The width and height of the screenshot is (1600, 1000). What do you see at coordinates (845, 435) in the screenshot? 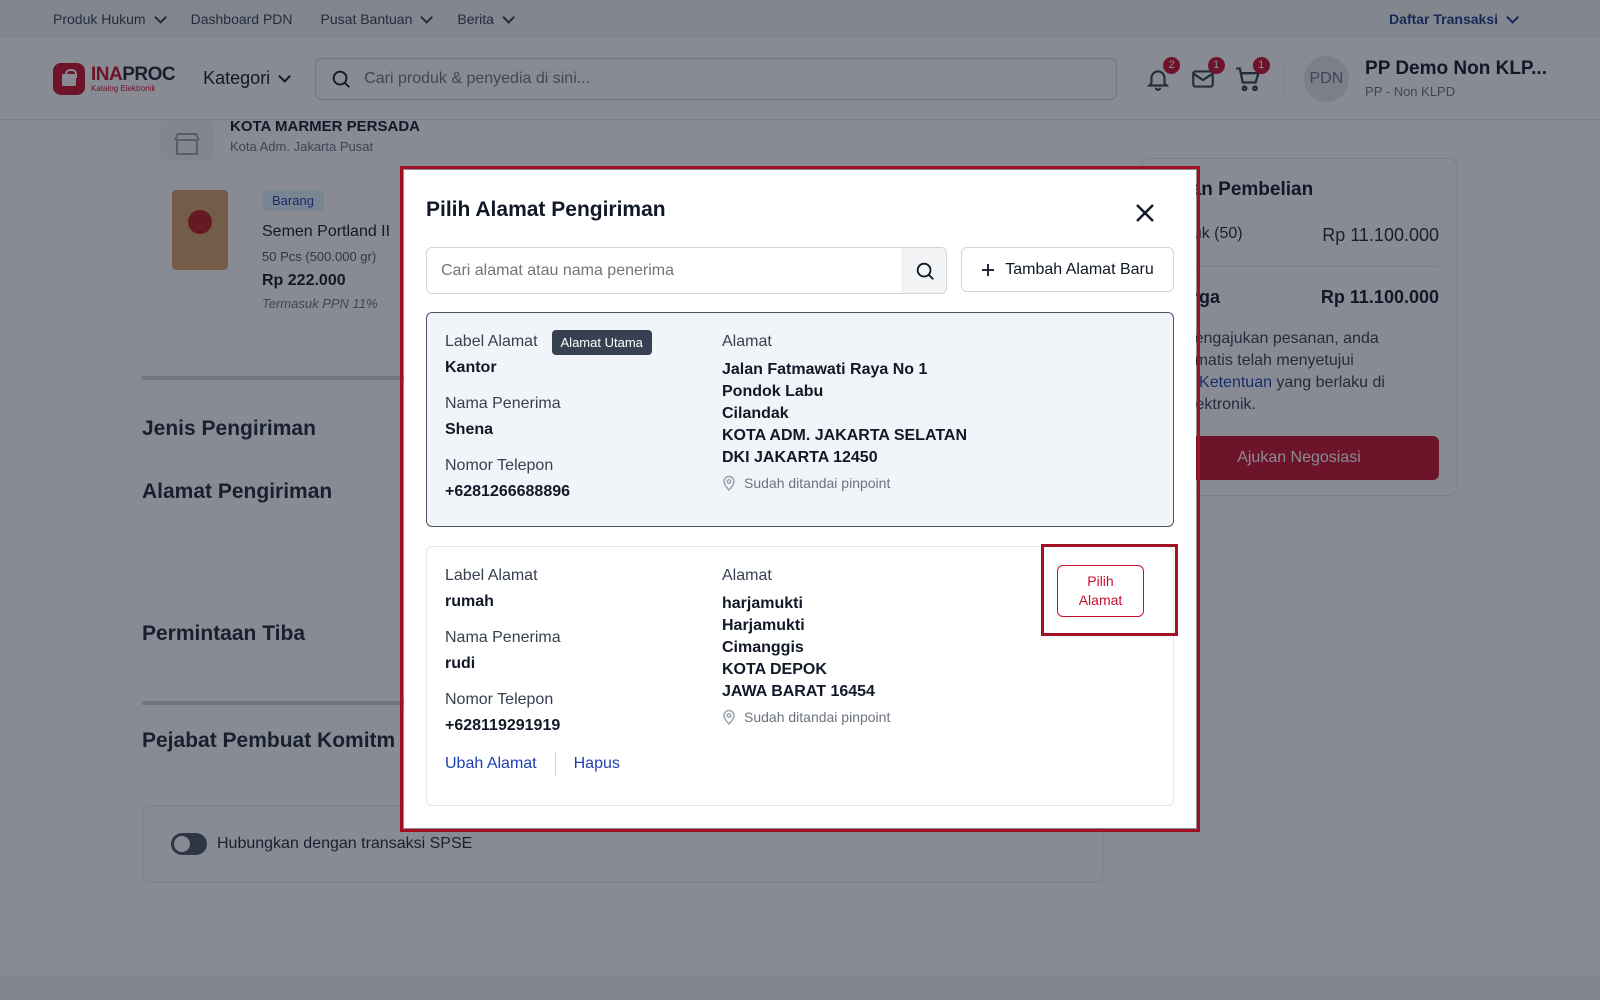
I see `address-line: KOTA ADM. JAKARTA SELATAN` at bounding box center [845, 435].